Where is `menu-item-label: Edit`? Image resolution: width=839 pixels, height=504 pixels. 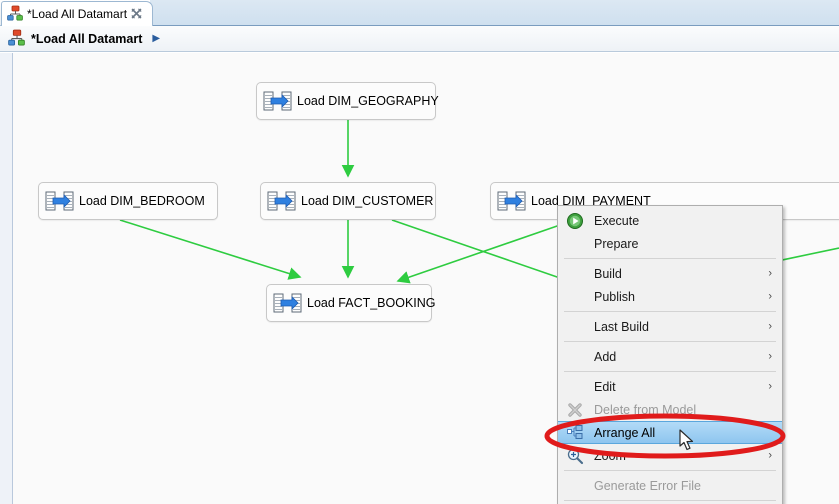 menu-item-label: Edit is located at coordinates (605, 386).